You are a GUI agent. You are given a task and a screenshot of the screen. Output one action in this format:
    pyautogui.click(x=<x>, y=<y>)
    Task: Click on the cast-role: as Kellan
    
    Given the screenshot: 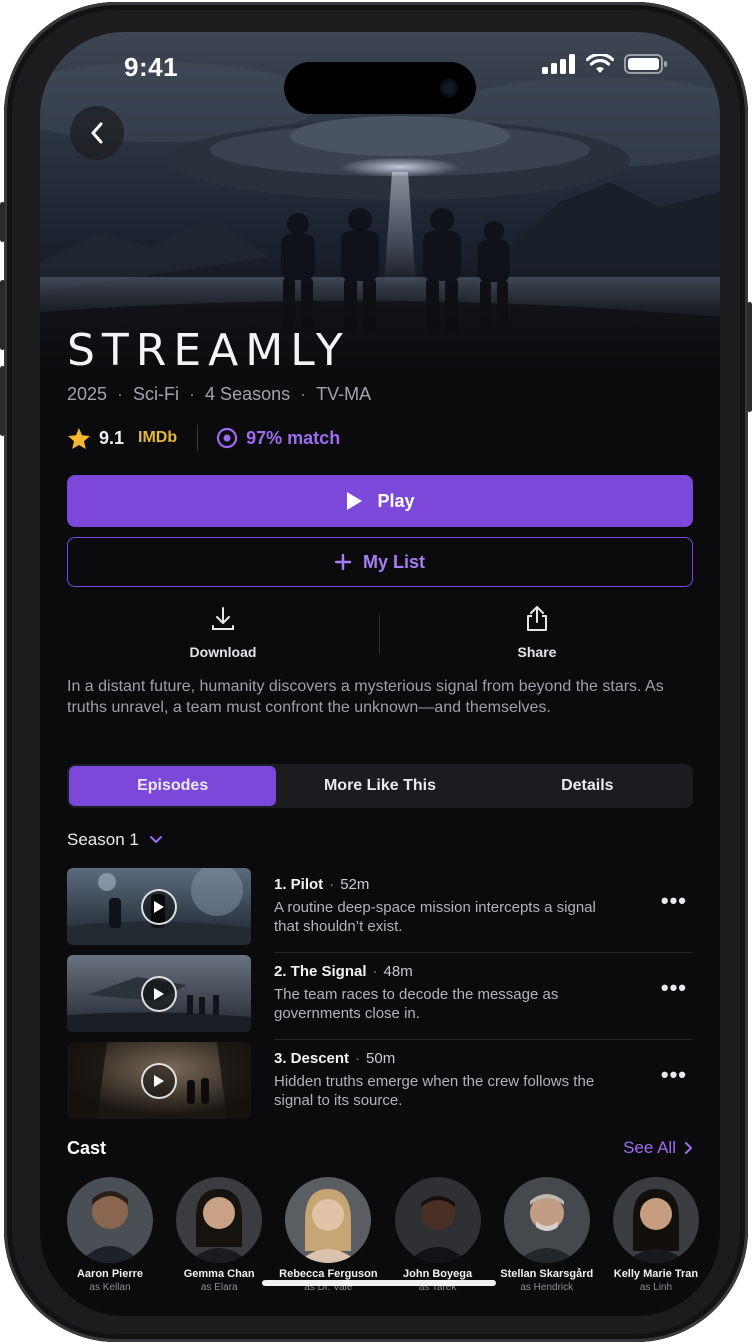 What is the action you would take?
    pyautogui.click(x=110, y=1287)
    